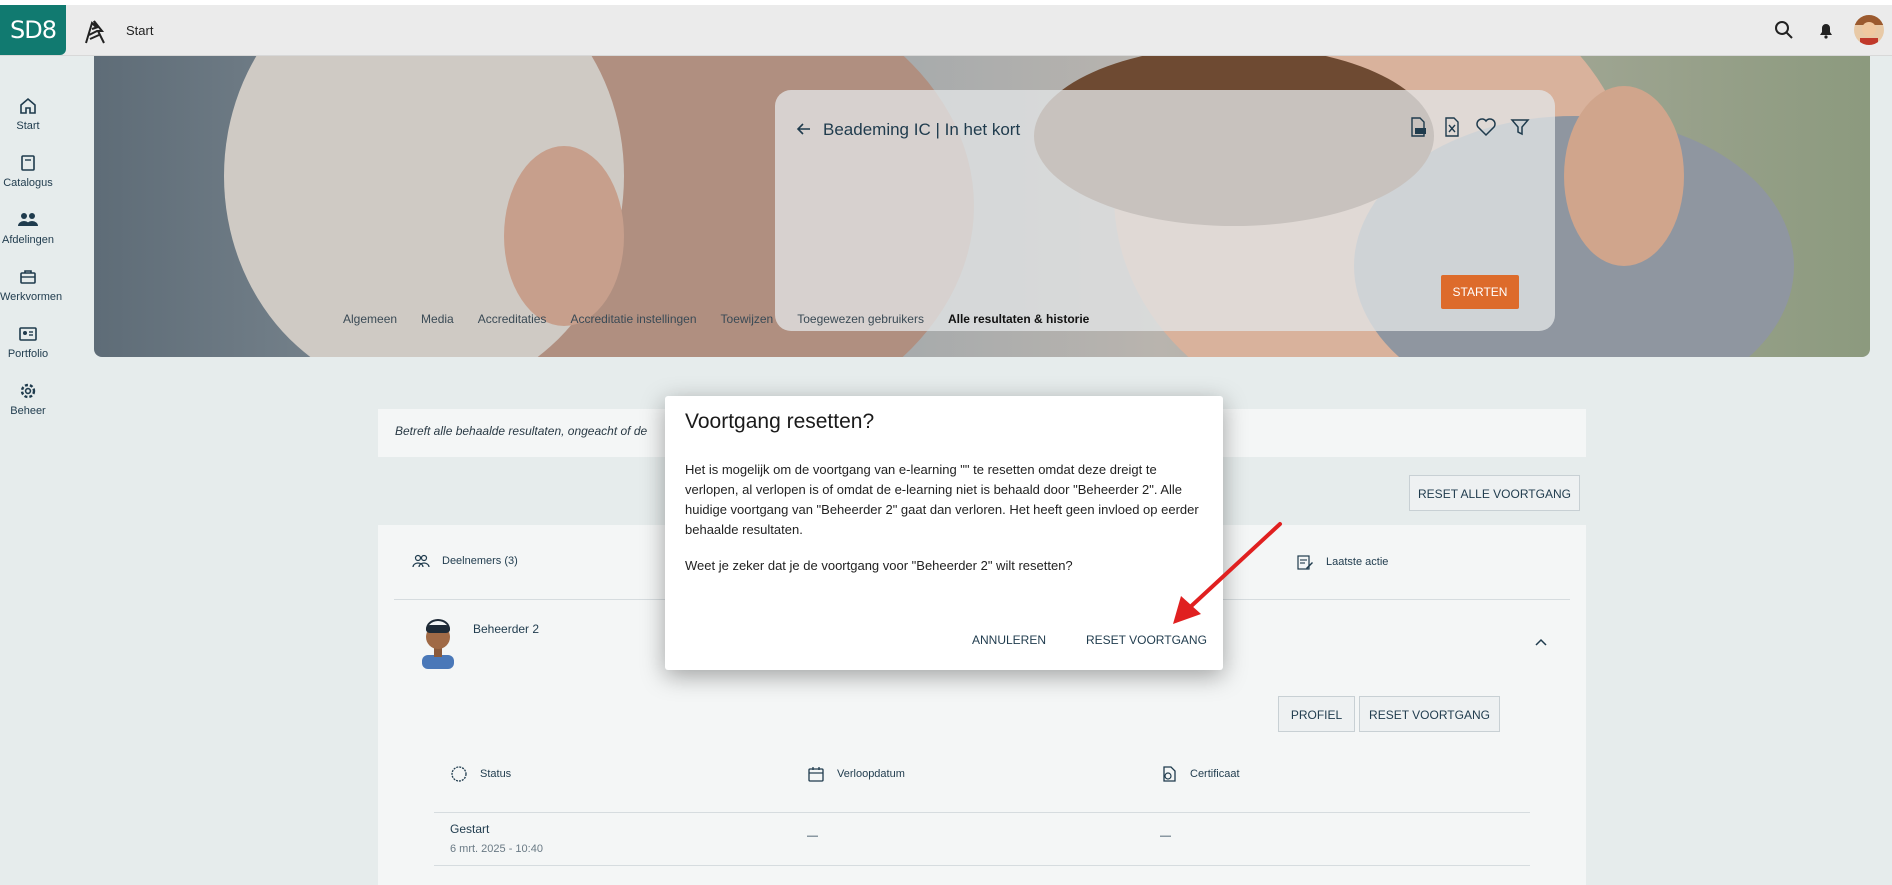 Image resolution: width=1892 pixels, height=885 pixels. Describe the element at coordinates (1418, 127) in the screenshot. I see `pdf-file-icon` at that location.